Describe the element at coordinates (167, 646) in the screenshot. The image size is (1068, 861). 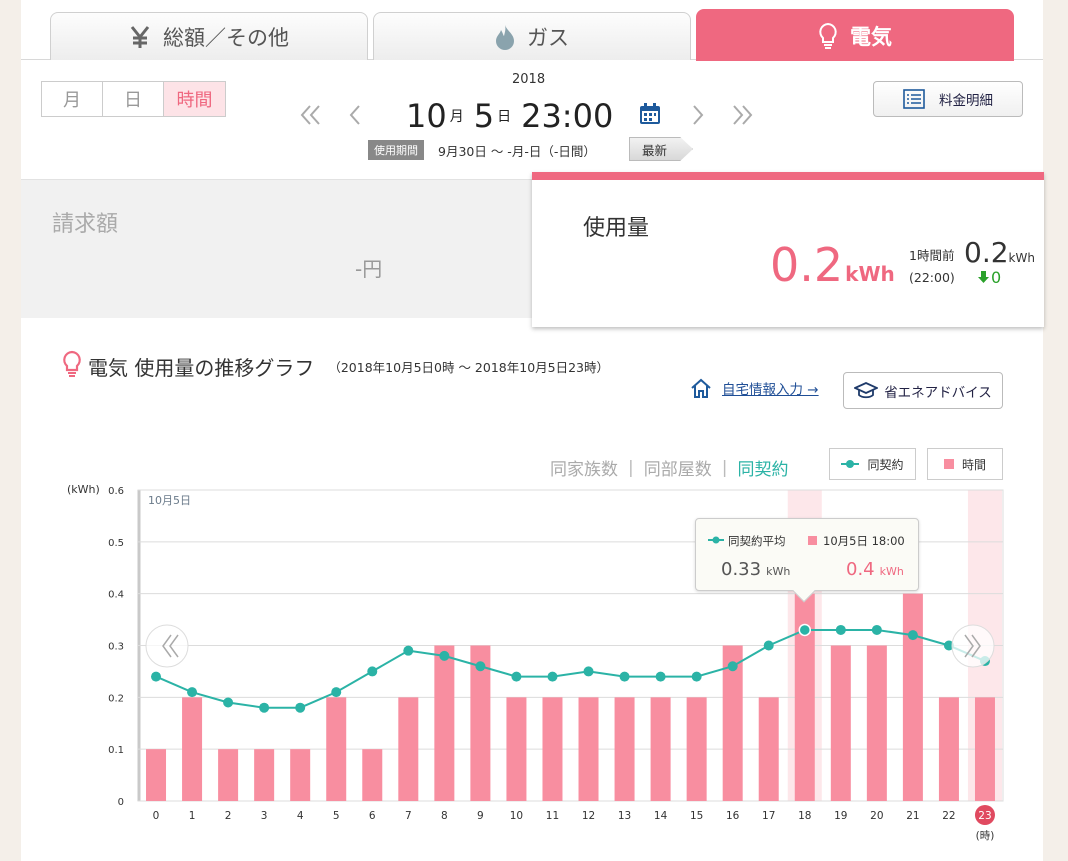
I see `chart-scroll-left-icon` at that location.